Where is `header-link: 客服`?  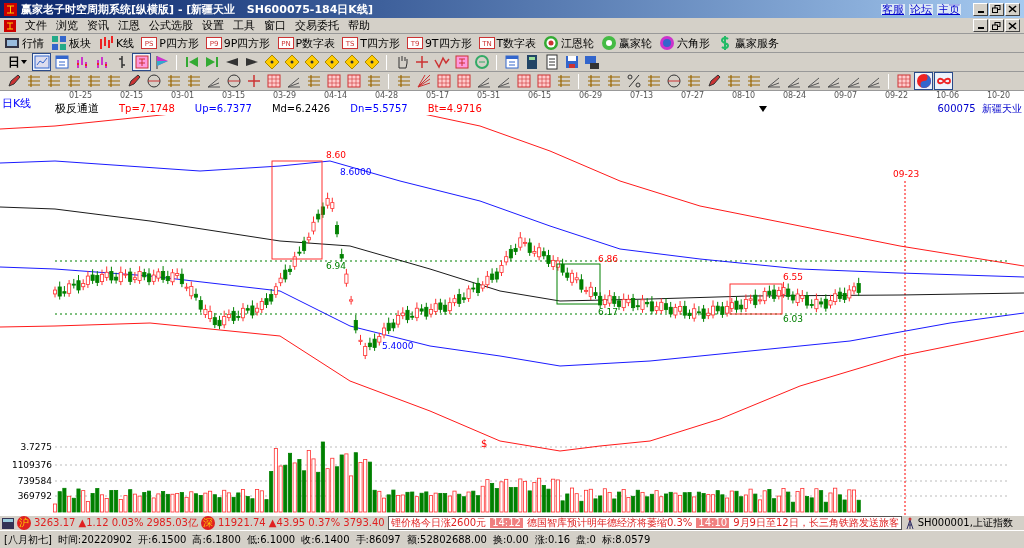
header-link: 客服 is located at coordinates (893, 9).